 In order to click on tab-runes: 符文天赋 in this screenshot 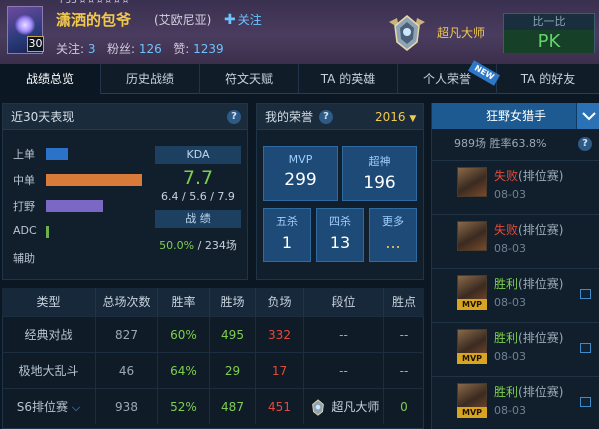, I will do `click(249, 79)`.